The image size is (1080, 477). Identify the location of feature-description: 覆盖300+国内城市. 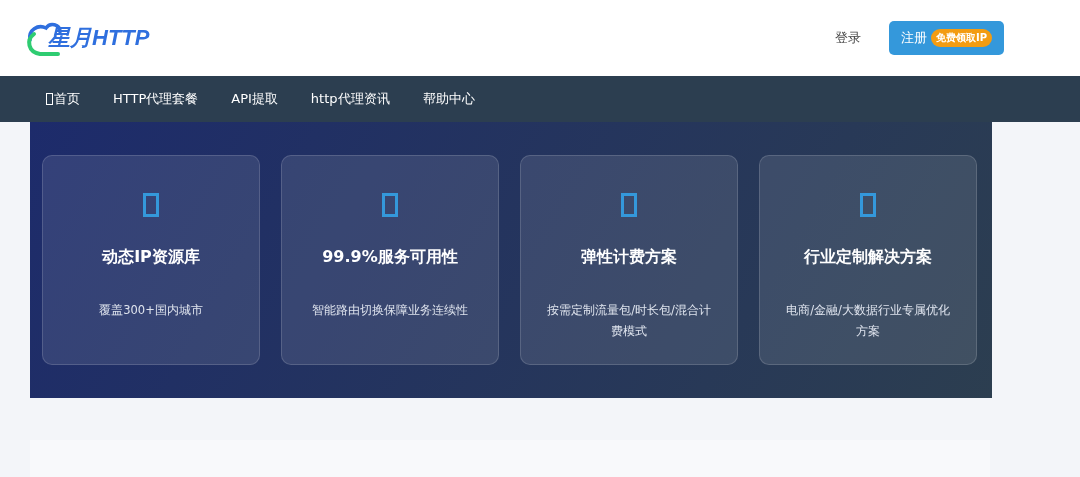
(151, 310).